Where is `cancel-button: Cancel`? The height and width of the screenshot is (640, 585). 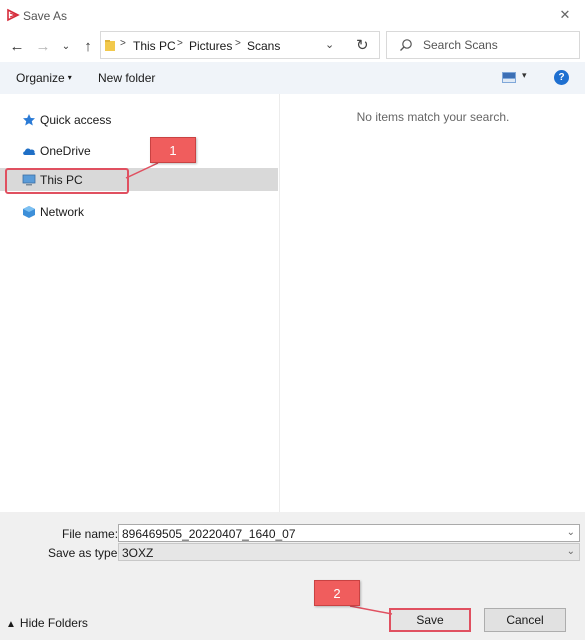
cancel-button: Cancel is located at coordinates (525, 620).